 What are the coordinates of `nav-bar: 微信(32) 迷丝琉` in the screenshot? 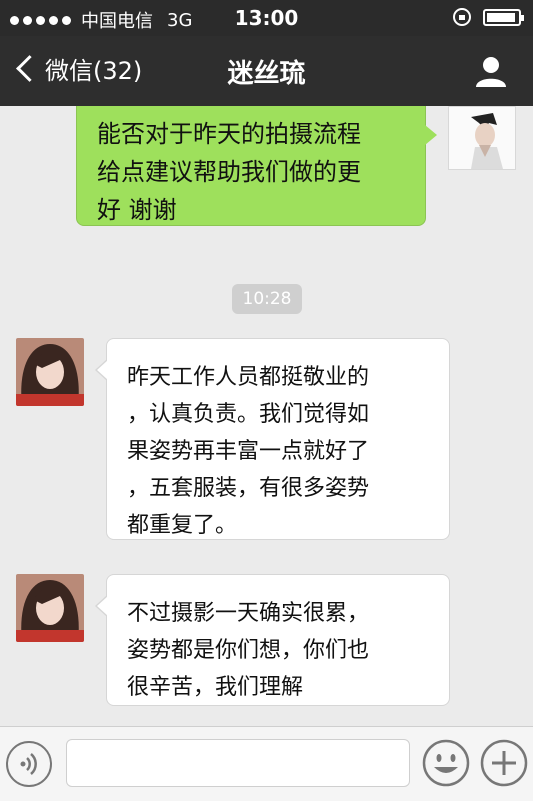 It's located at (266, 71).